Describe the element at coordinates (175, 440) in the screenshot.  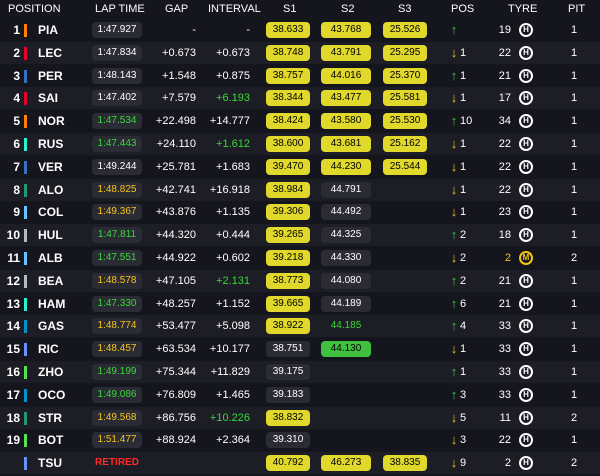
I see `gap-value: +88.924` at that location.